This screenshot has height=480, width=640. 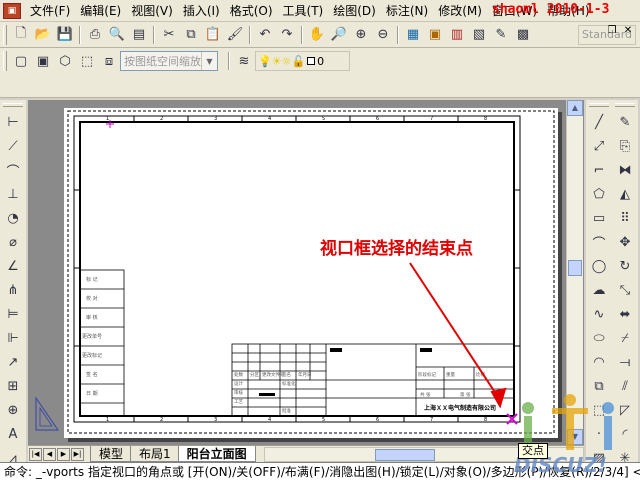 I want to click on construction-line-icon: ⤢, so click(x=599, y=146).